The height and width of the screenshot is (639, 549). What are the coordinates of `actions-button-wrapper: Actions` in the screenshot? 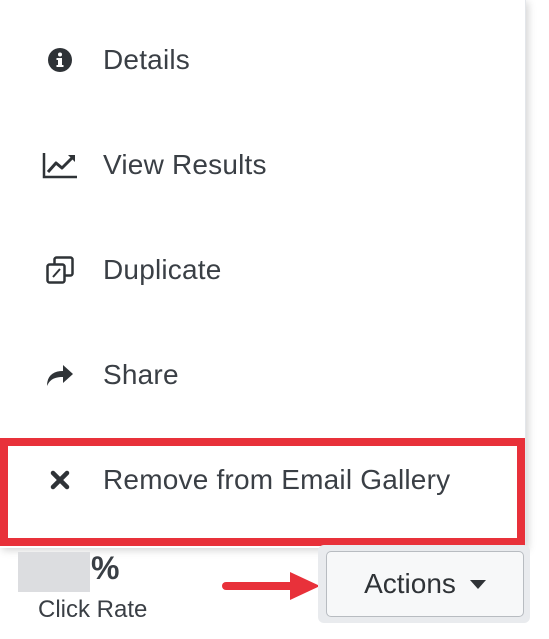 It's located at (424, 584).